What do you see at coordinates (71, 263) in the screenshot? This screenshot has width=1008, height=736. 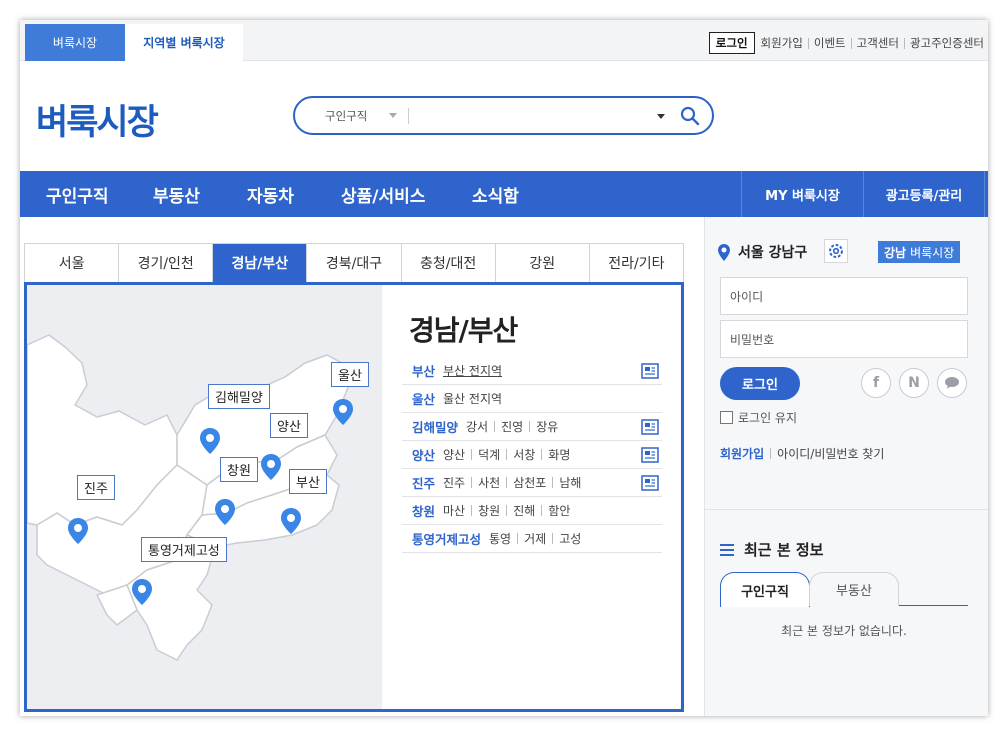 I see `tab-seoul: 서울` at bounding box center [71, 263].